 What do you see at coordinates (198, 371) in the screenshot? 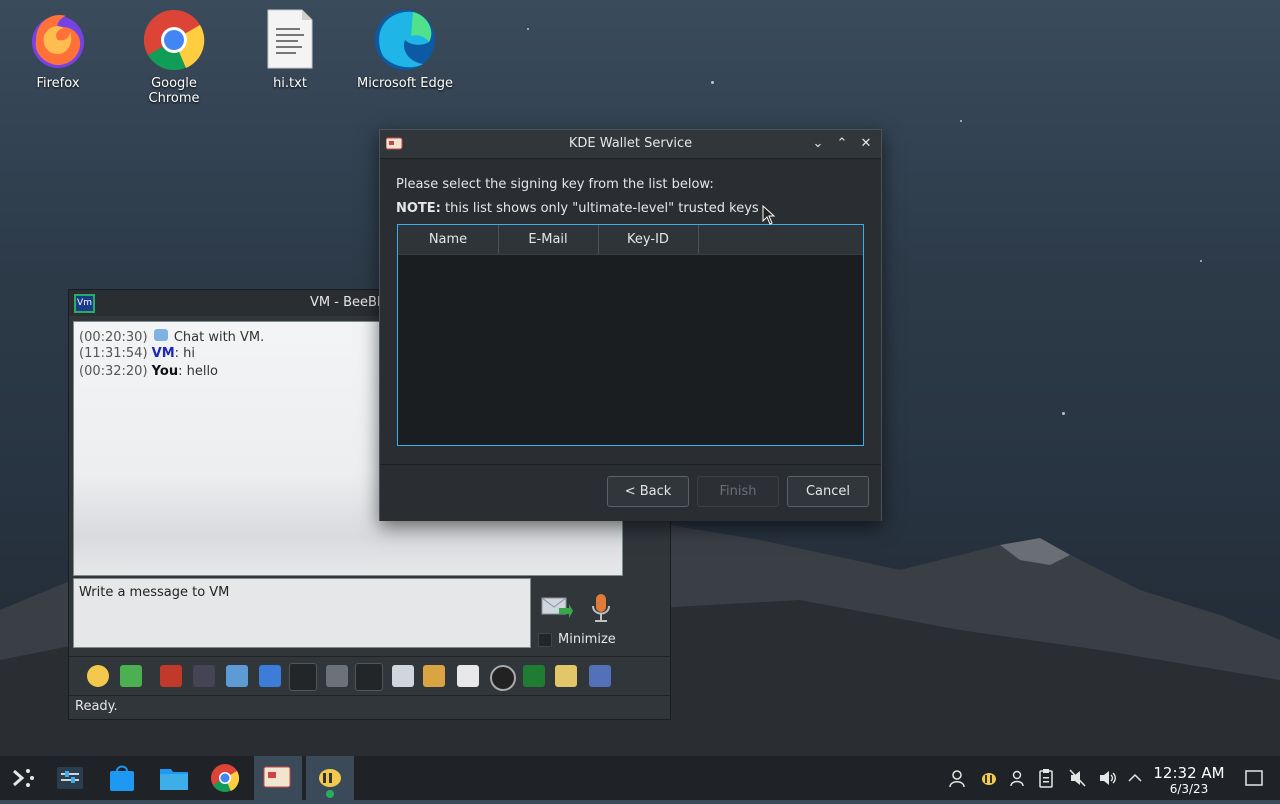
I see `message-text: : hello` at bounding box center [198, 371].